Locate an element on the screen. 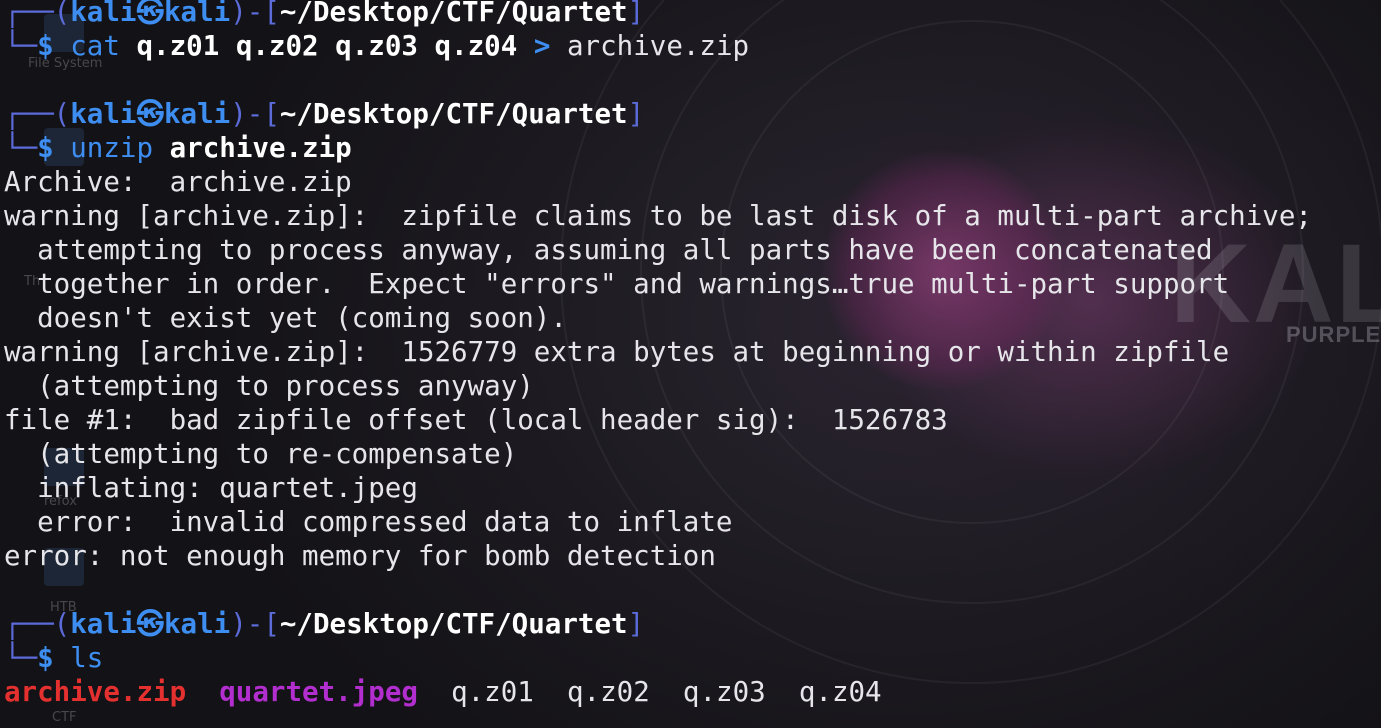  output-line: (attempting to re-compensate) is located at coordinates (261, 454).